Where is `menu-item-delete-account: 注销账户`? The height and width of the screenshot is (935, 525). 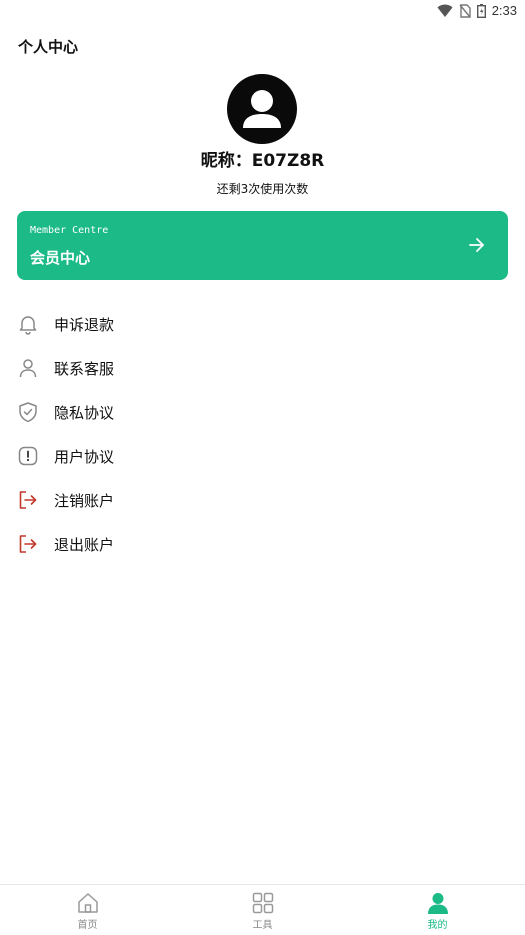 menu-item-delete-account: 注销账户 is located at coordinates (262, 500).